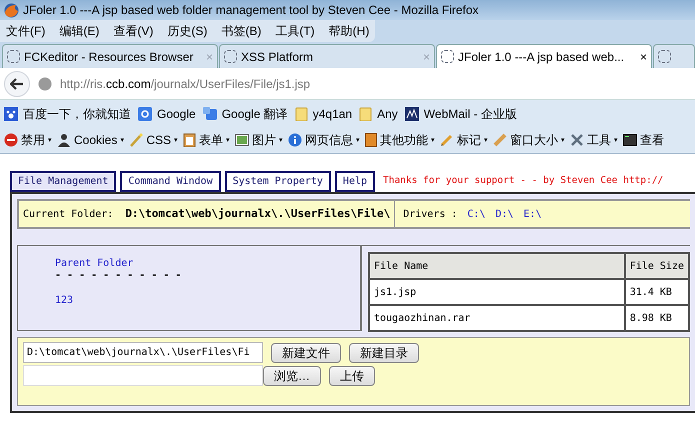 The image size is (695, 440). What do you see at coordinates (64, 140) in the screenshot?
I see `person-icon` at bounding box center [64, 140].